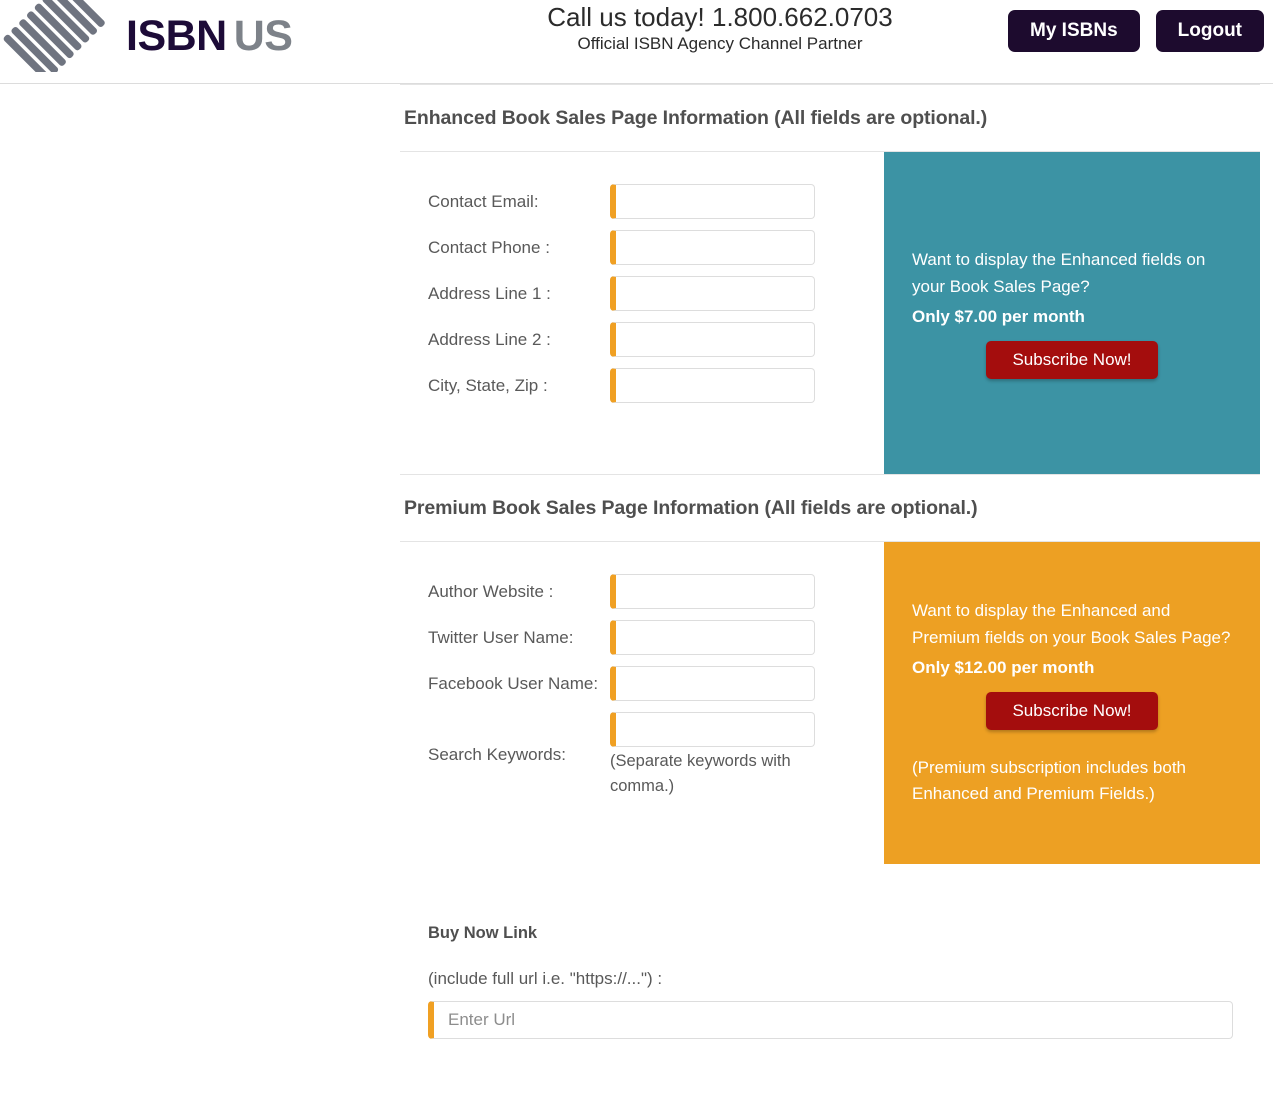 Image resolution: width=1273 pixels, height=1116 pixels. I want to click on label-address-line-2: Address Line 2 :, so click(489, 339).